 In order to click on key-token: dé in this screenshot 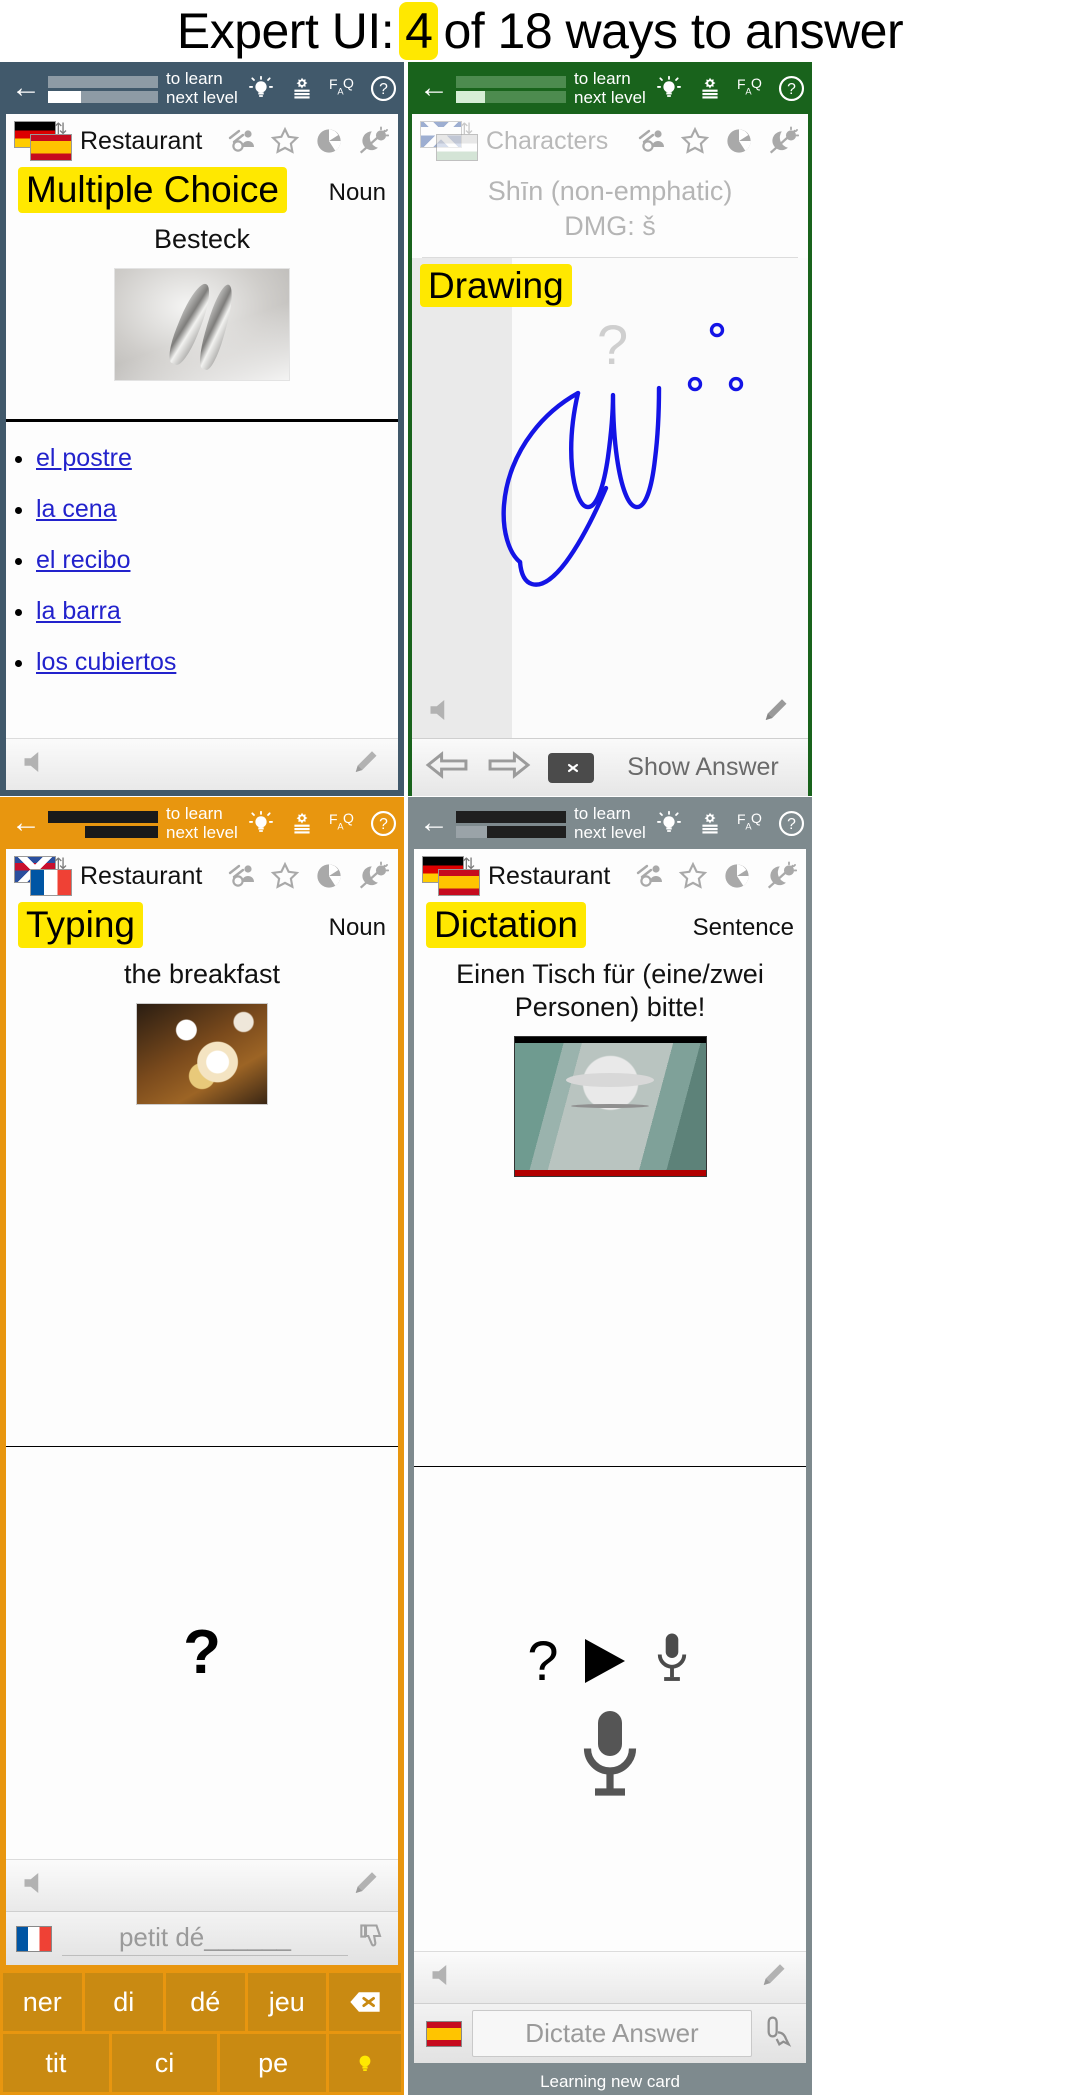, I will do `click(205, 2002)`.